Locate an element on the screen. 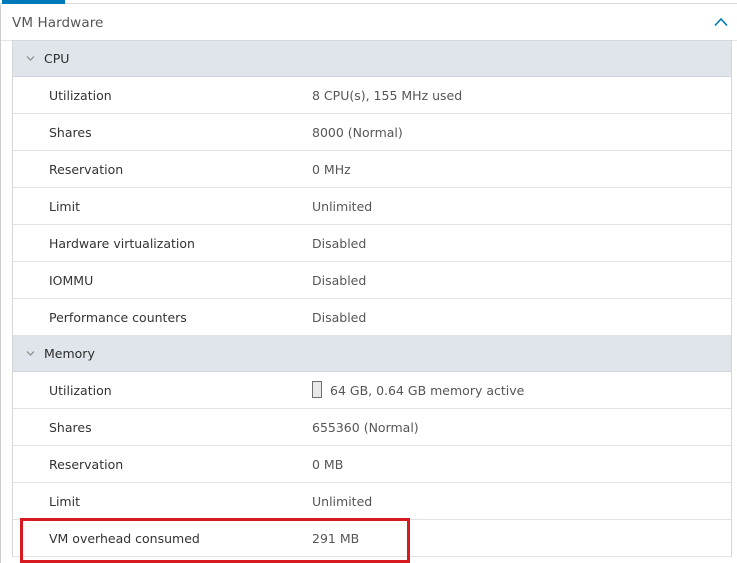 This screenshot has width=737, height=563. row-label: IOMMU is located at coordinates (71, 280).